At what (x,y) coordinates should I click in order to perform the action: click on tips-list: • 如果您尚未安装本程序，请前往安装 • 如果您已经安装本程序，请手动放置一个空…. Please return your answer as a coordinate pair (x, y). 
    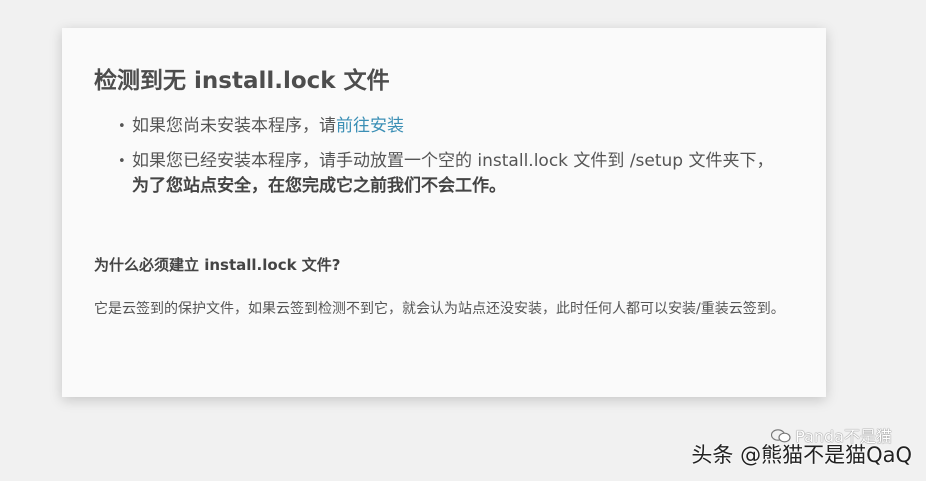
    Looking at the image, I should click on (444, 156).